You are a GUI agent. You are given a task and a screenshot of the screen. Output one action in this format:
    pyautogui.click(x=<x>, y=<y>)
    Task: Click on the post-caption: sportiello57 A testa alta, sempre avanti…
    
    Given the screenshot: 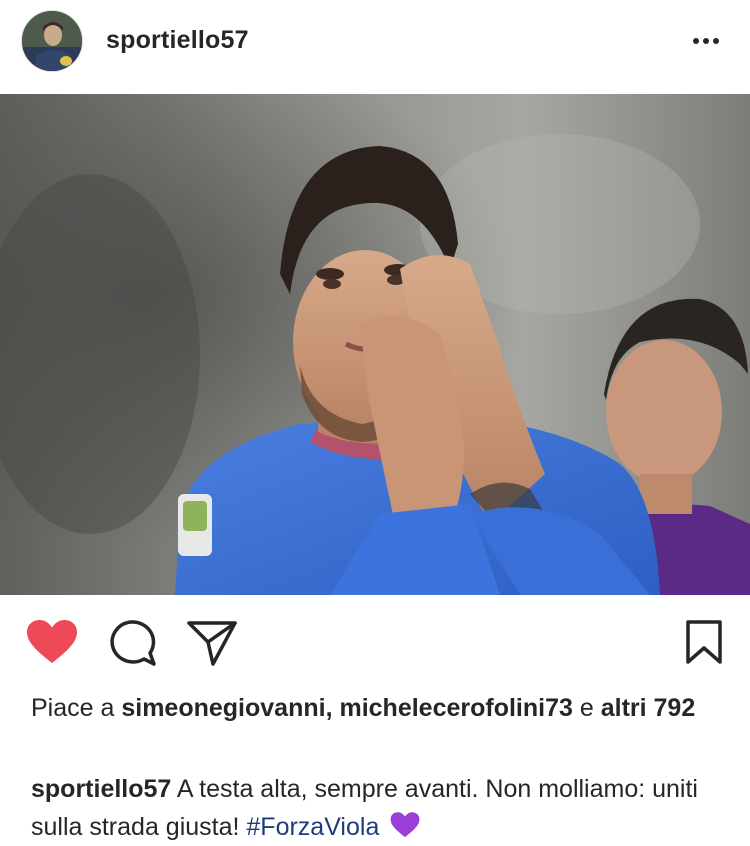 What is the action you would take?
    pyautogui.click(x=381, y=808)
    